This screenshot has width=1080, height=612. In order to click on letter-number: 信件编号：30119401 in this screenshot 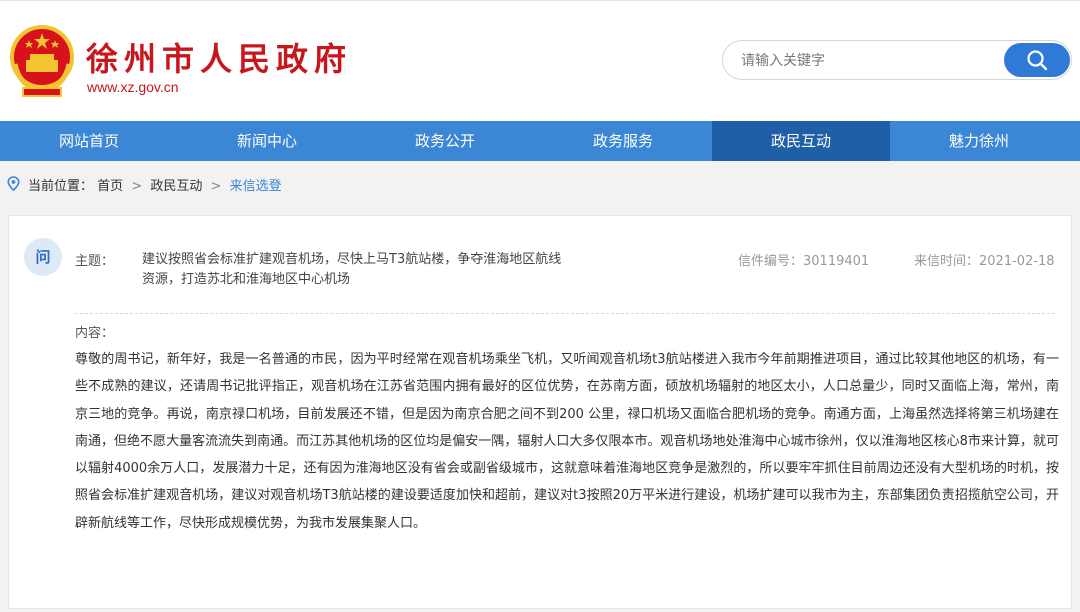, I will do `click(804, 261)`.